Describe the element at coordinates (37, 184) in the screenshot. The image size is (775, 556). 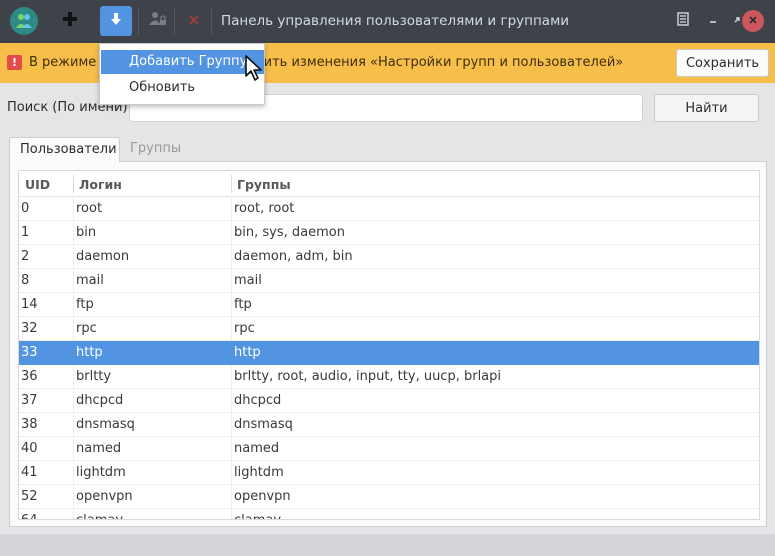
I see `column-header-uid: UID` at that location.